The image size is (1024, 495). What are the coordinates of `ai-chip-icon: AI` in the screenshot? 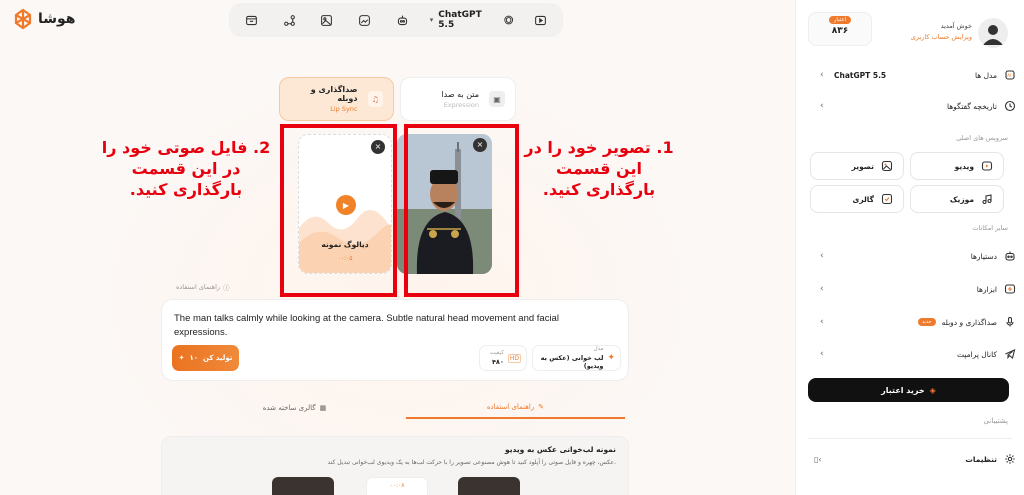 It's located at (1009, 75).